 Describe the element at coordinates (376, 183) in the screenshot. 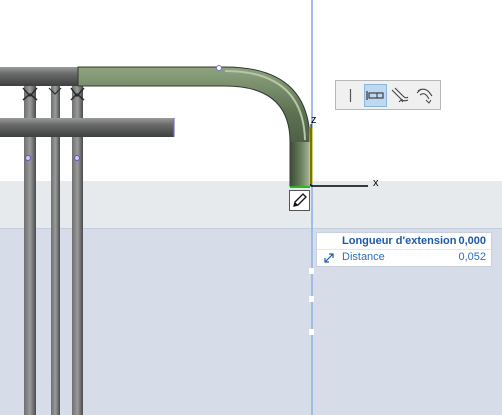

I see `axis-x-label: x` at that location.